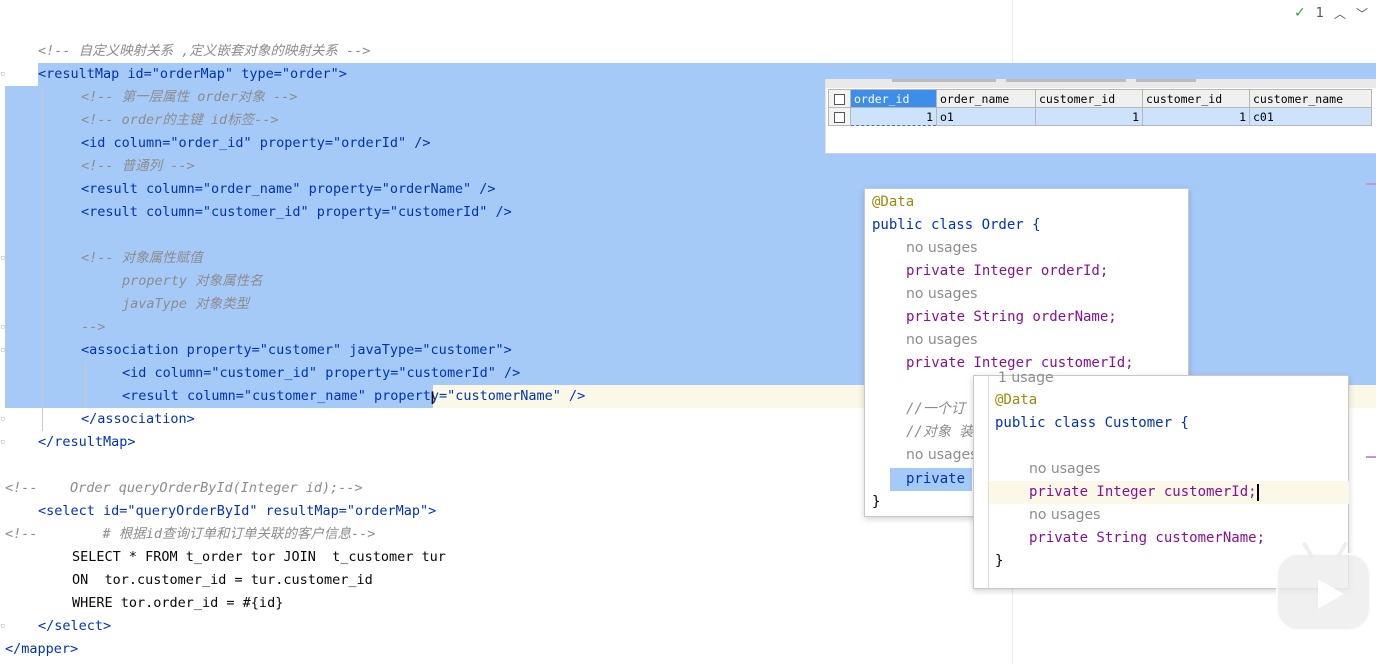 This screenshot has height=664, width=1376. Describe the element at coordinates (986, 116) in the screenshot. I see `table-cell: o1` at that location.